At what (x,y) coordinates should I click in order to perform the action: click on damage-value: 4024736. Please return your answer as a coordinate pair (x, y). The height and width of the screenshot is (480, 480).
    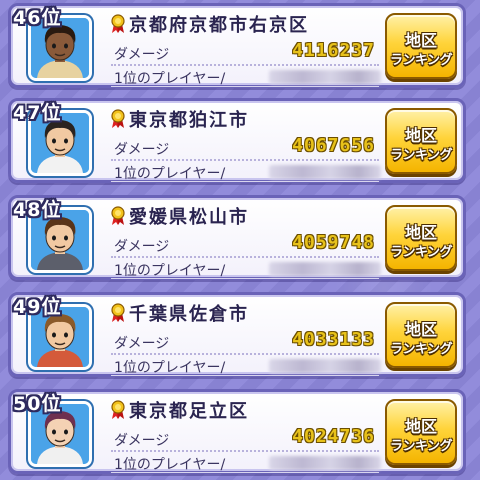
    Looking at the image, I should click on (333, 436).